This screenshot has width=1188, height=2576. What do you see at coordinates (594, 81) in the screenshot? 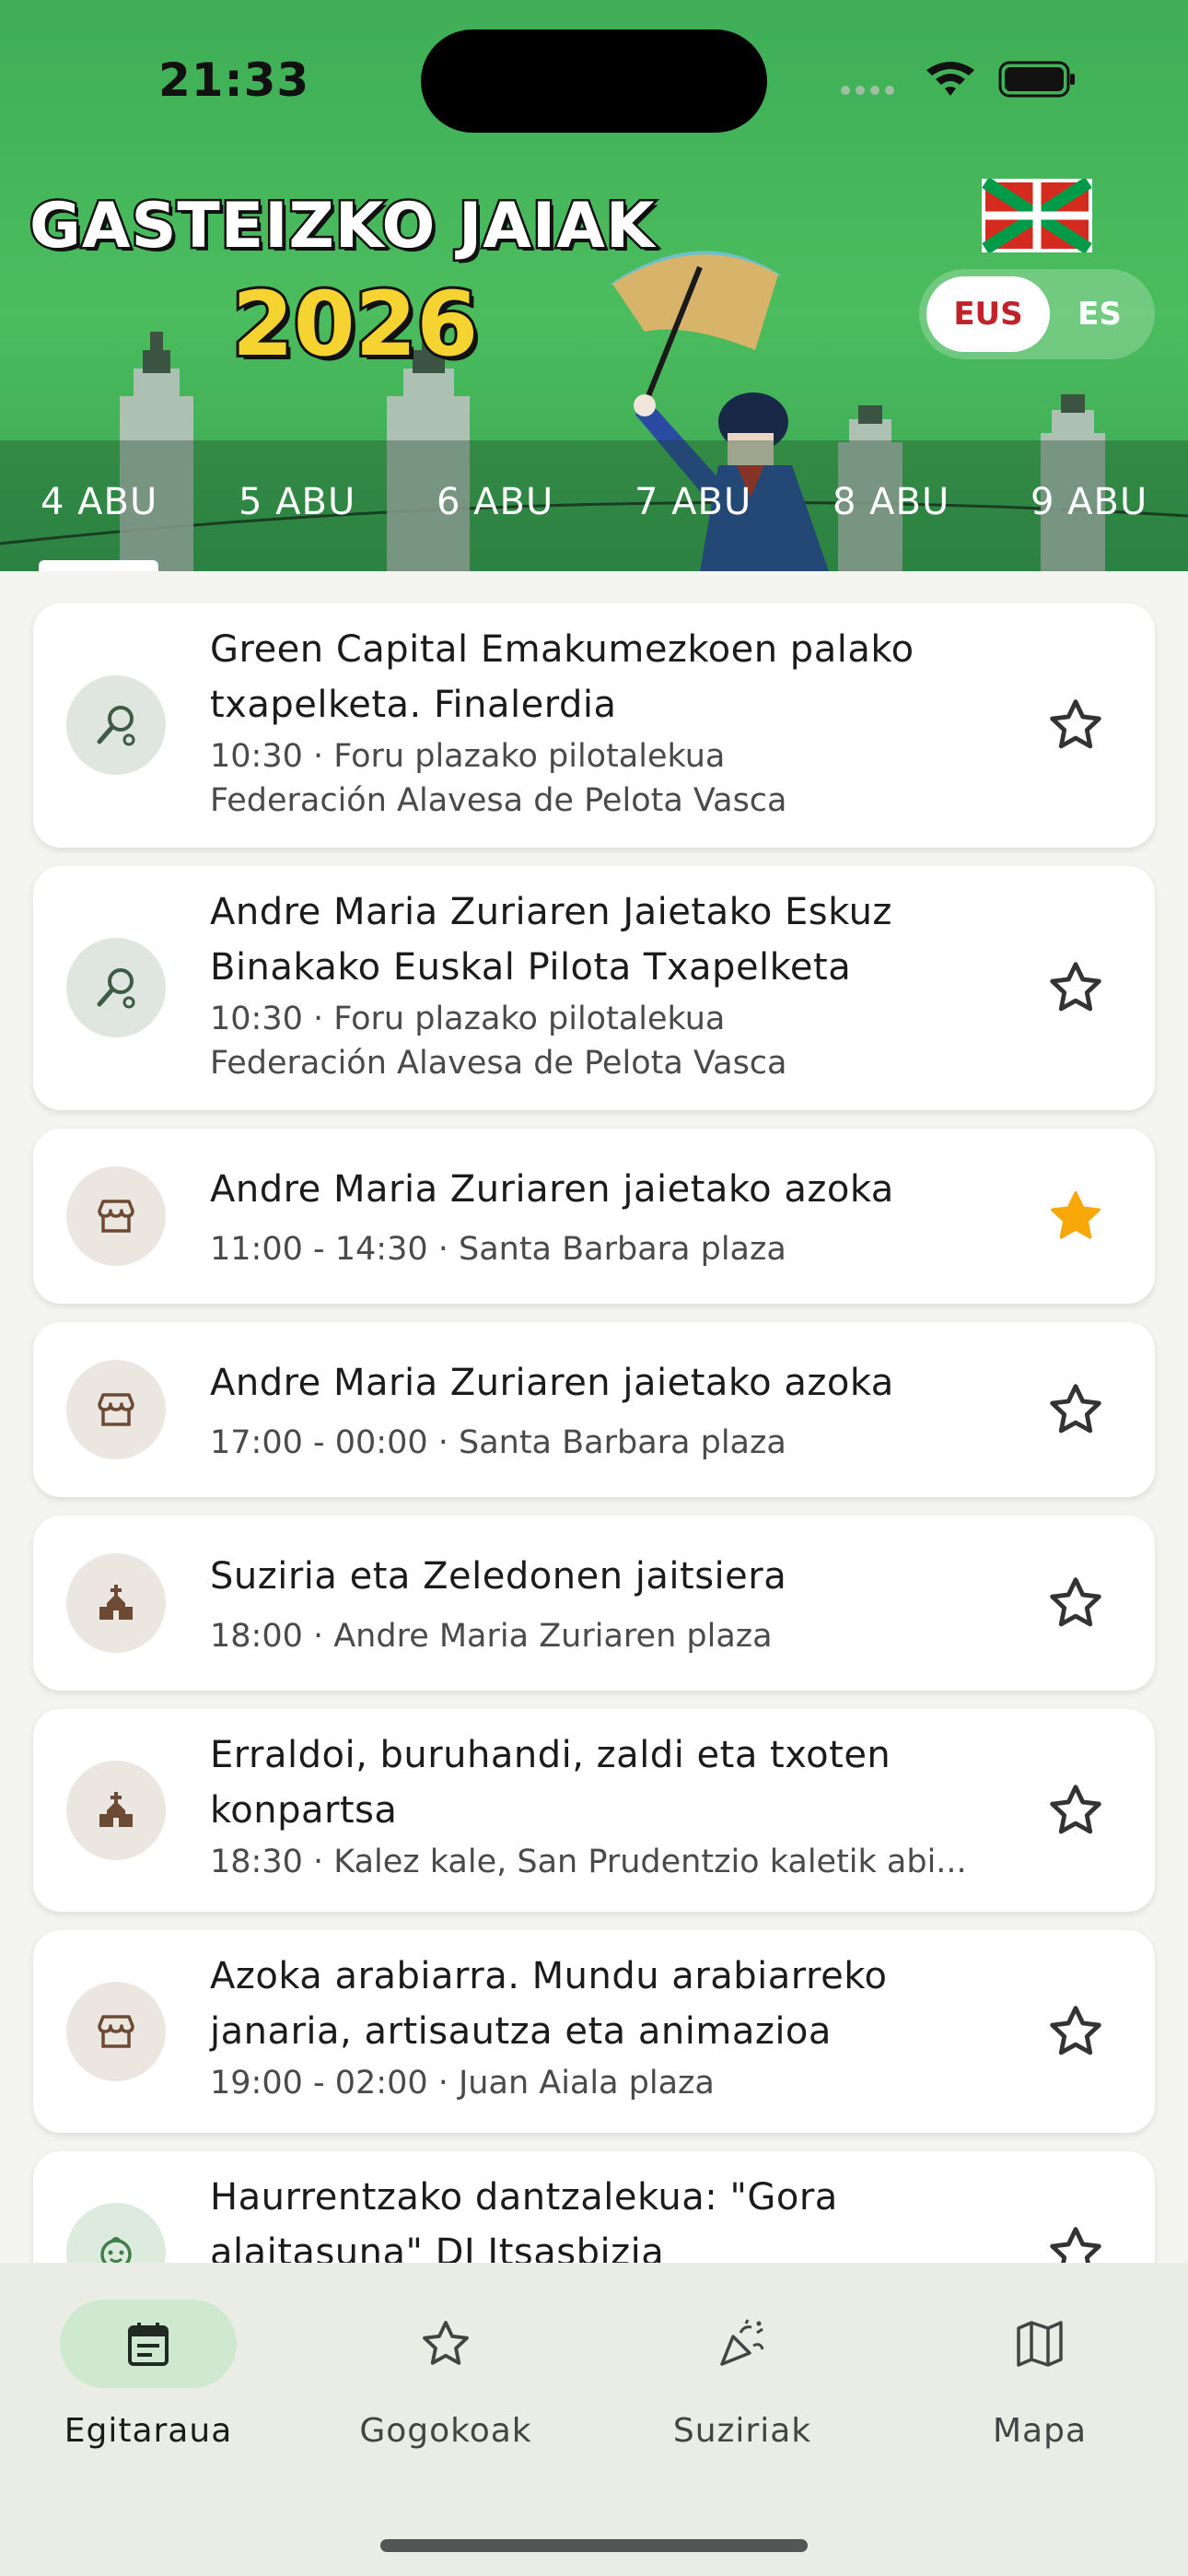
I see `dynamic-island` at bounding box center [594, 81].